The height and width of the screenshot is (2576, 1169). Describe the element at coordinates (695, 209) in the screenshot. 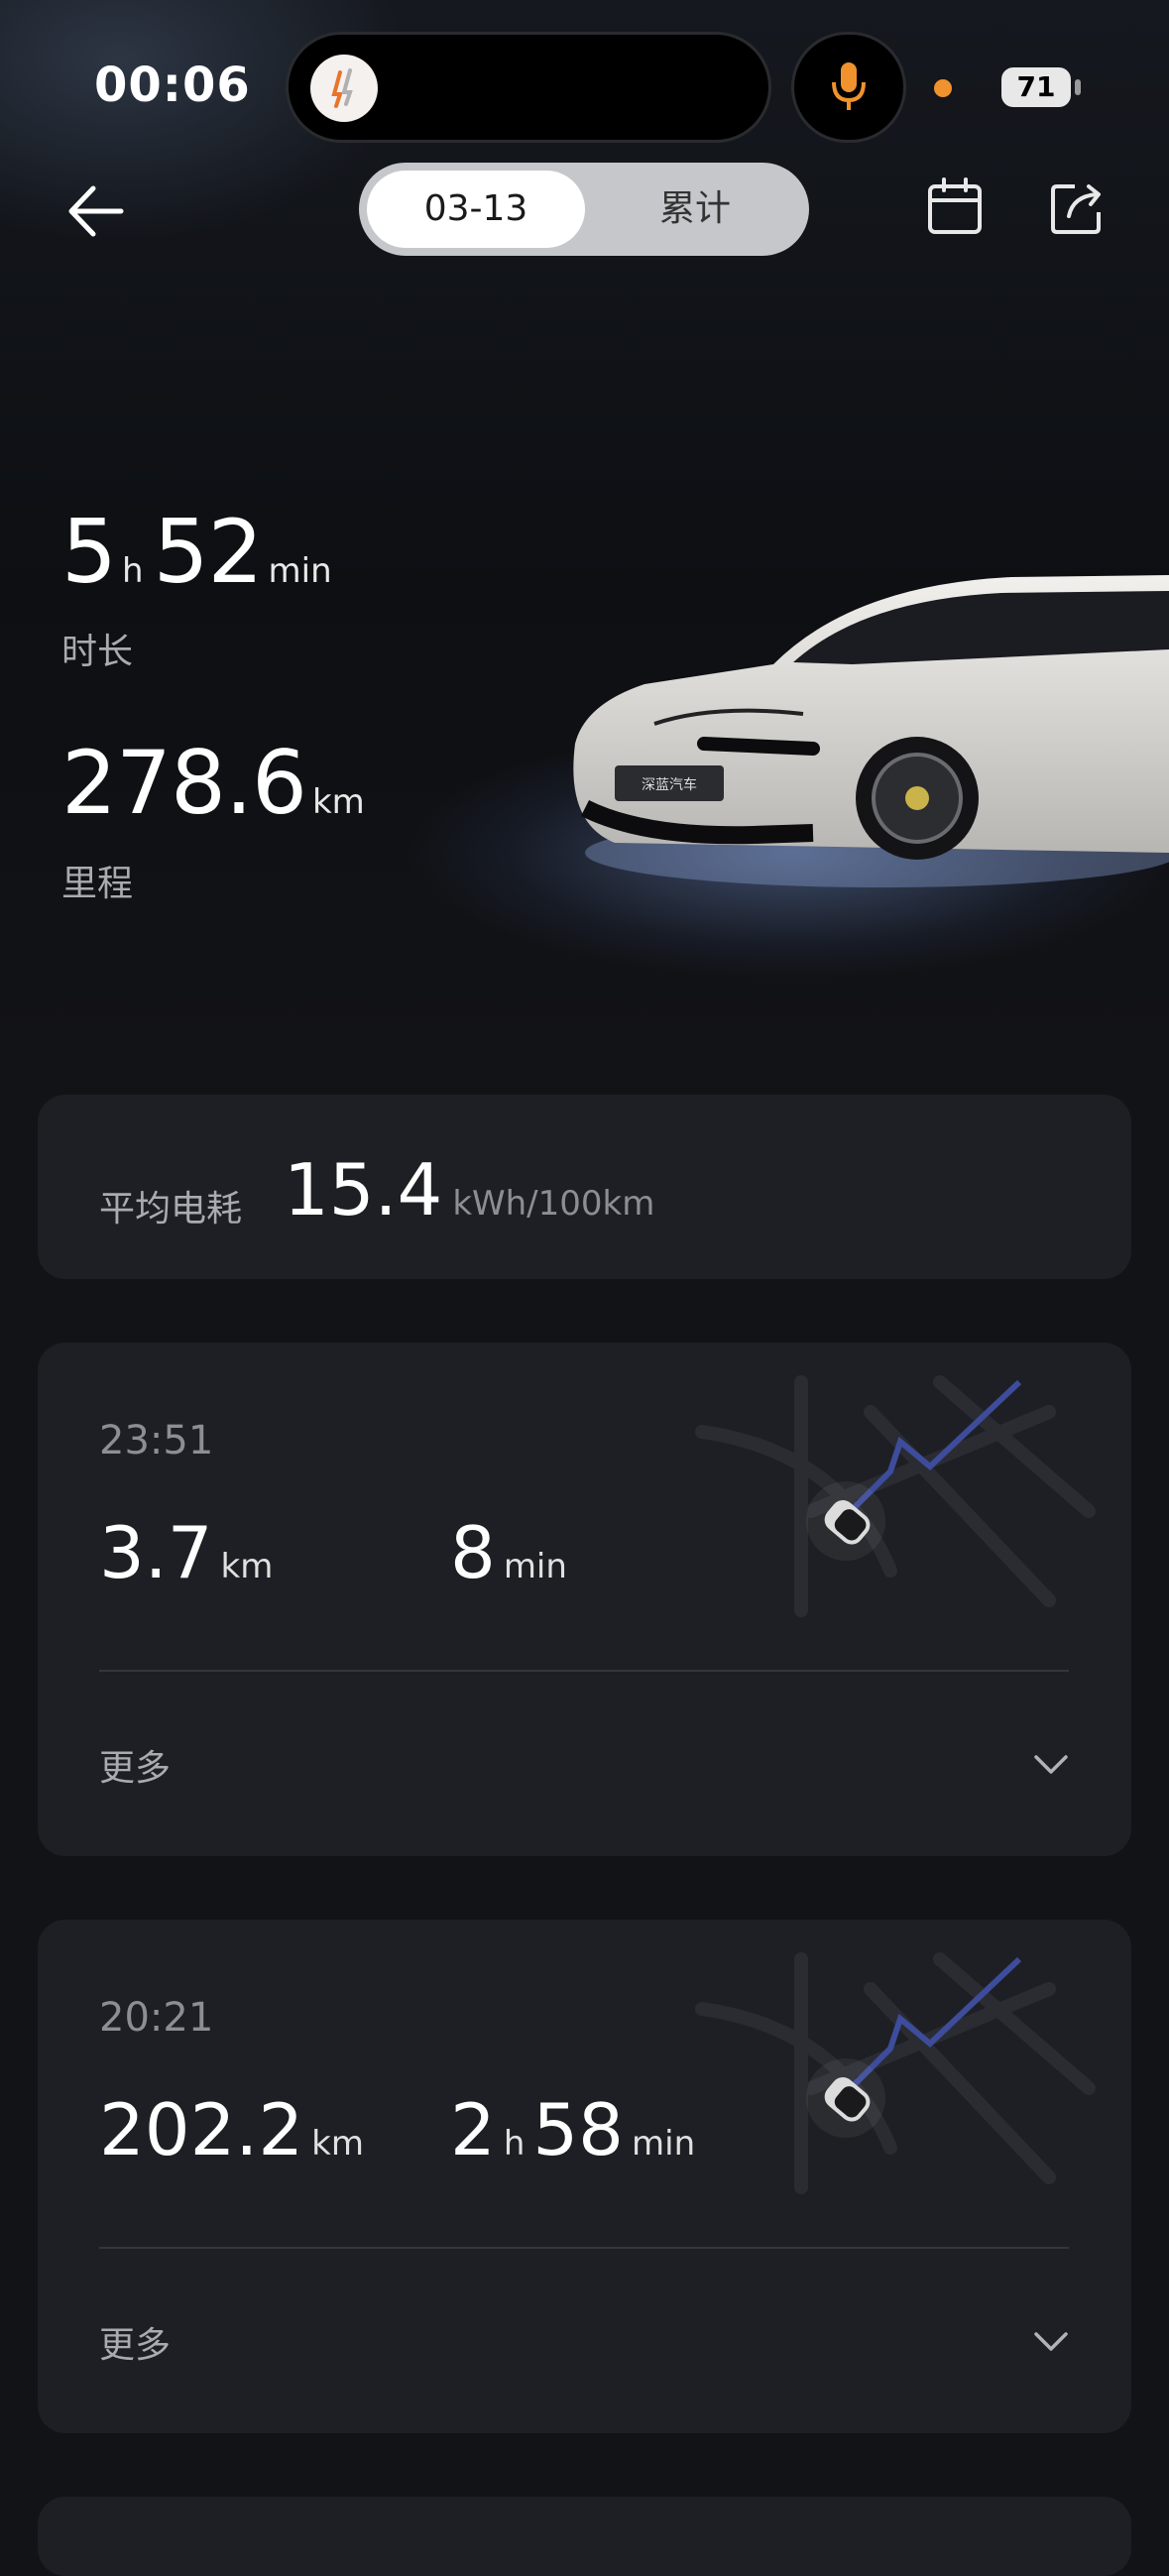

I see `tab-total: 累计` at that location.